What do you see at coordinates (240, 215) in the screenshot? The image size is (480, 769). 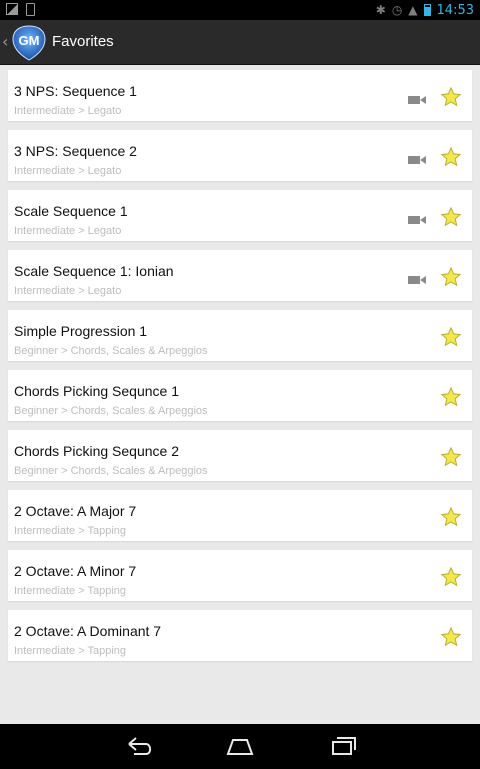 I see `list-item: Scale Sequence 1 Intermediate > Legato` at bounding box center [240, 215].